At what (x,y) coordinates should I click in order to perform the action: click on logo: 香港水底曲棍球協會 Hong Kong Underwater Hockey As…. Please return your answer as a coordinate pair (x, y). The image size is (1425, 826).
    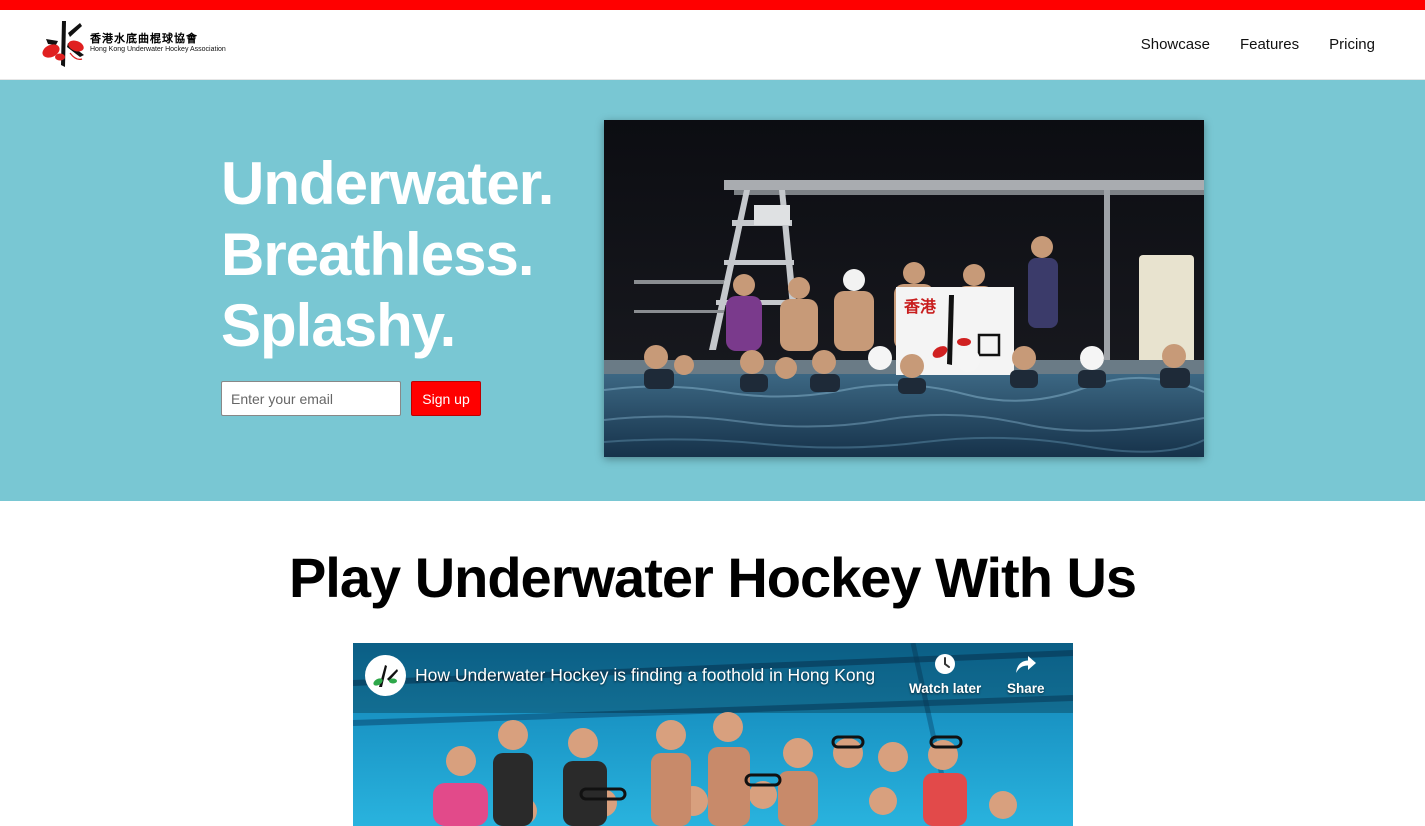
    Looking at the image, I should click on (133, 44).